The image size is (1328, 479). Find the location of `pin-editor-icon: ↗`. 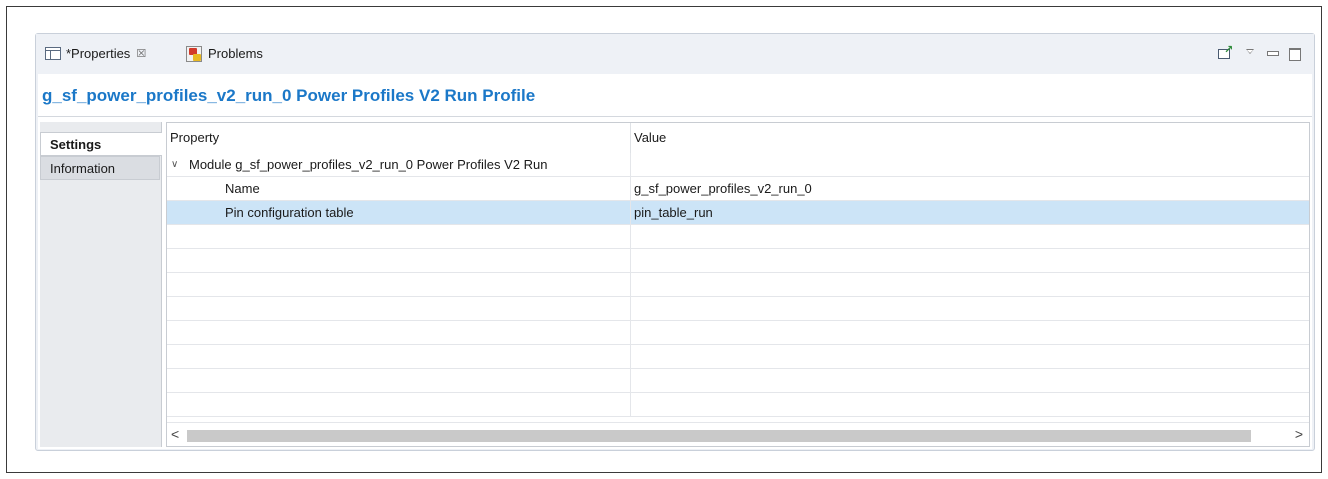

pin-editor-icon: ↗ is located at coordinates (1226, 52).